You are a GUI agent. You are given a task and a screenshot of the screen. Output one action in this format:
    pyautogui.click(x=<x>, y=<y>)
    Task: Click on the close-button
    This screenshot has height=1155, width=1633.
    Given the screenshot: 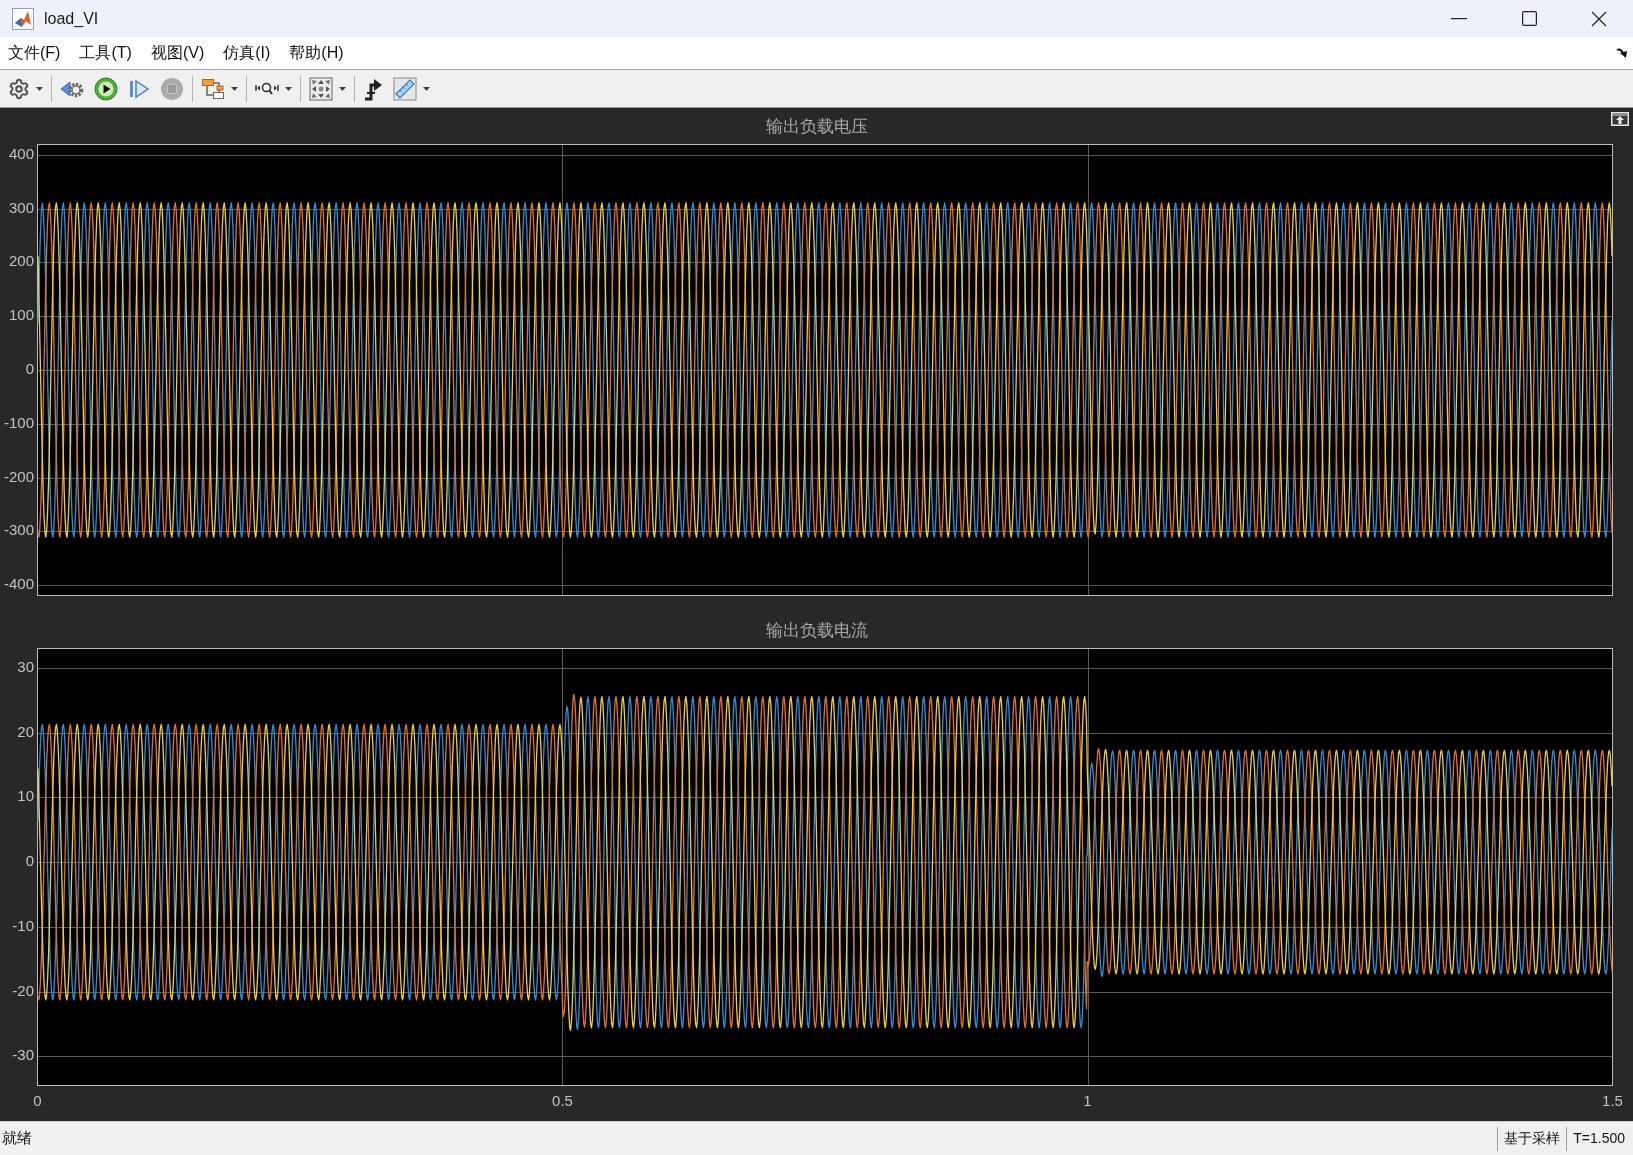 What is the action you would take?
    pyautogui.click(x=1599, y=18)
    